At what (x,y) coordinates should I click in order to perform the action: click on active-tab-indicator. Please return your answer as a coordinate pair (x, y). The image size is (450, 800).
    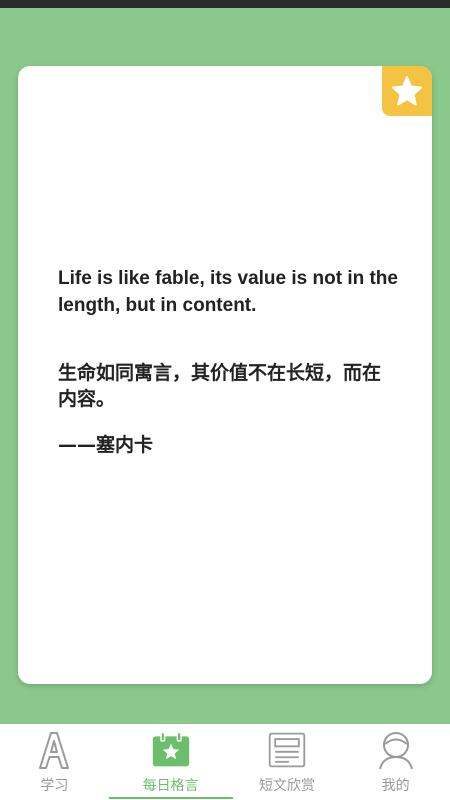
    Looking at the image, I should click on (170, 798).